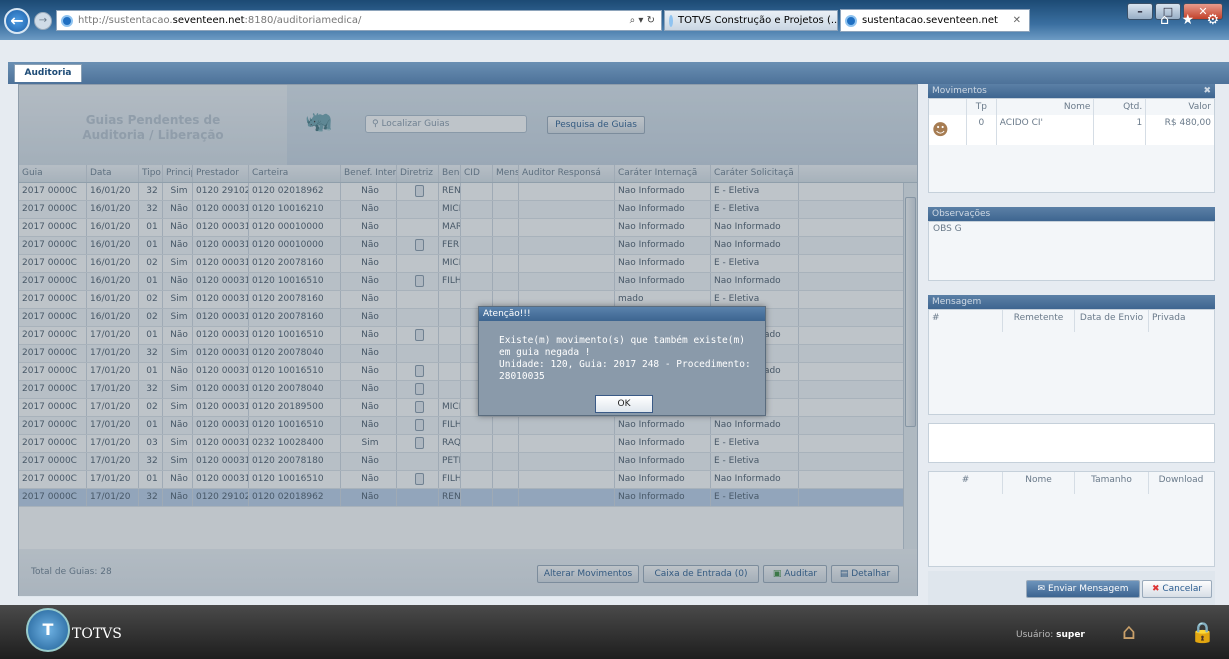  What do you see at coordinates (125, 20) in the screenshot?
I see `url-prefix: http://sustentacao.` at bounding box center [125, 20].